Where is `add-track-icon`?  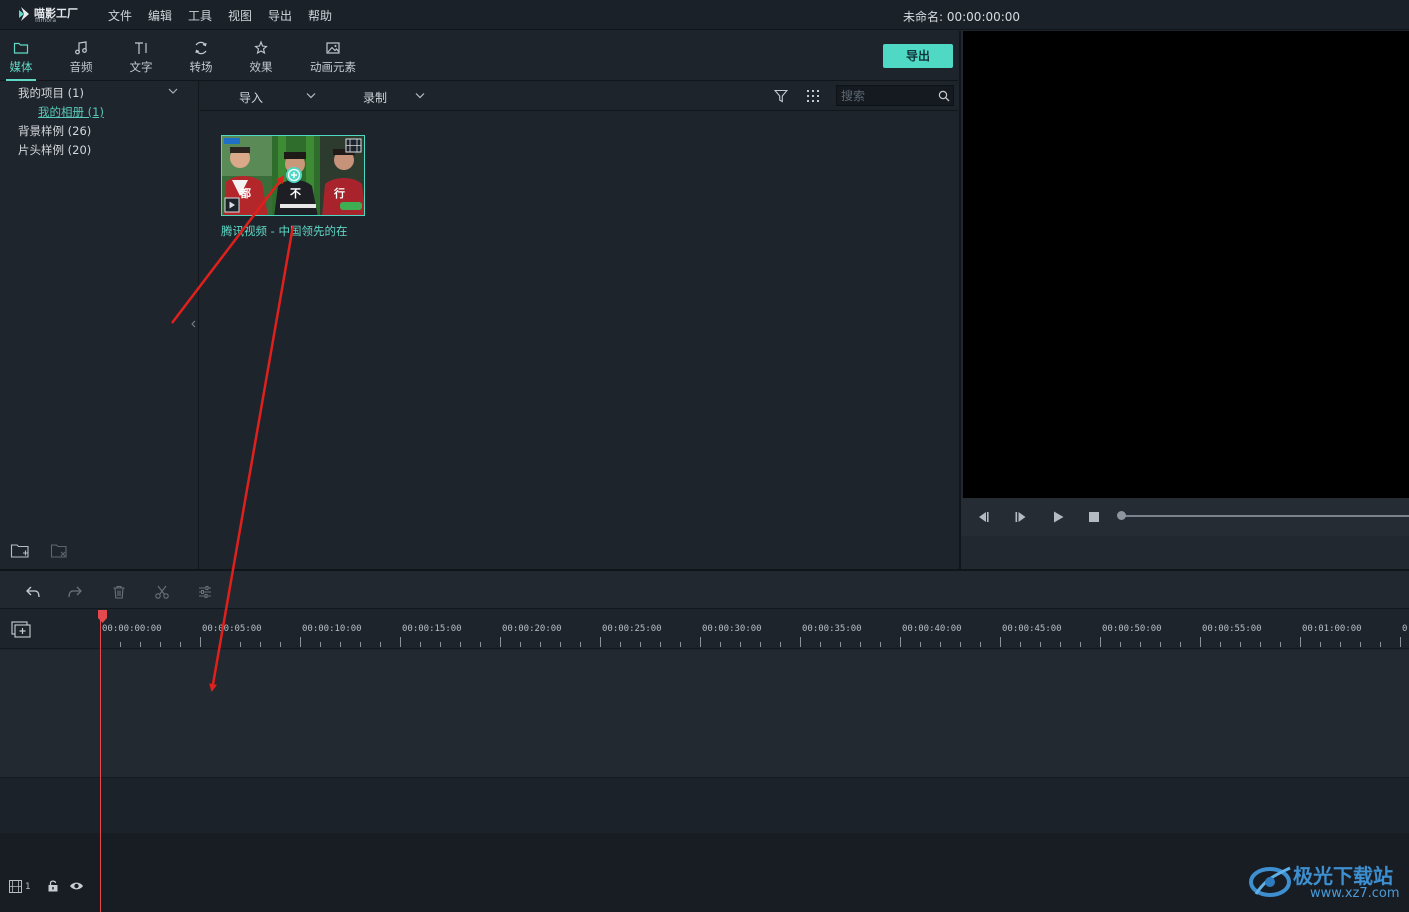
add-track-icon is located at coordinates (21, 629).